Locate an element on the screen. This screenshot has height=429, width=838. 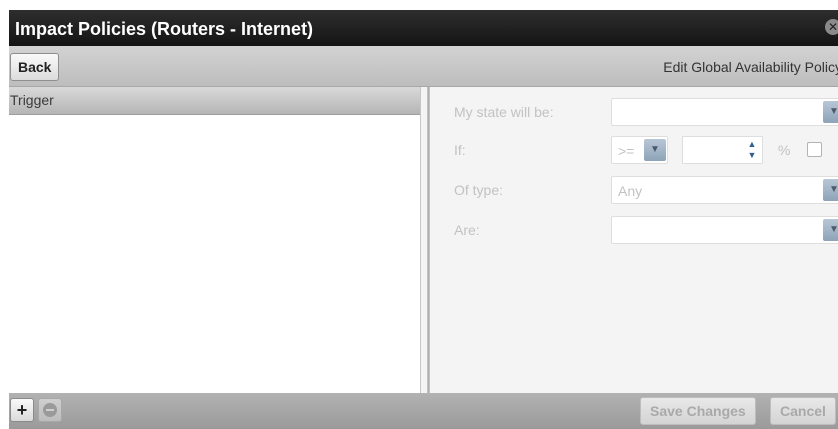
back-button: Back is located at coordinates (35, 67).